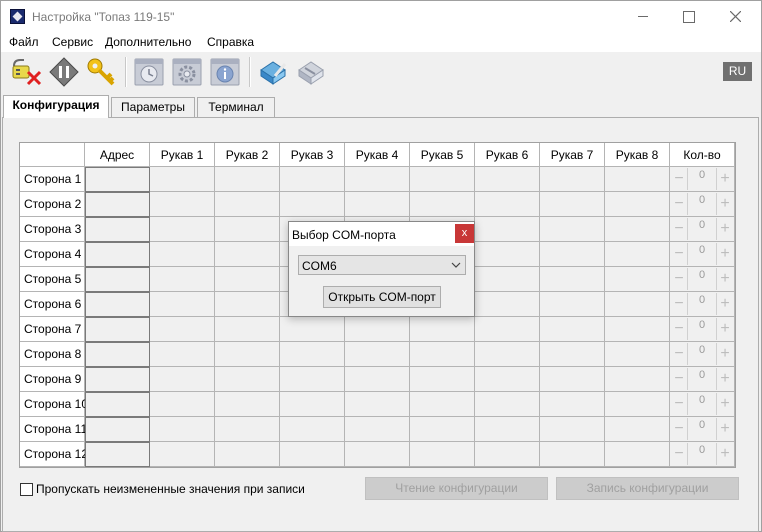  What do you see at coordinates (647, 488) in the screenshot?
I see `write-configuration-button: Запись конфигурации` at bounding box center [647, 488].